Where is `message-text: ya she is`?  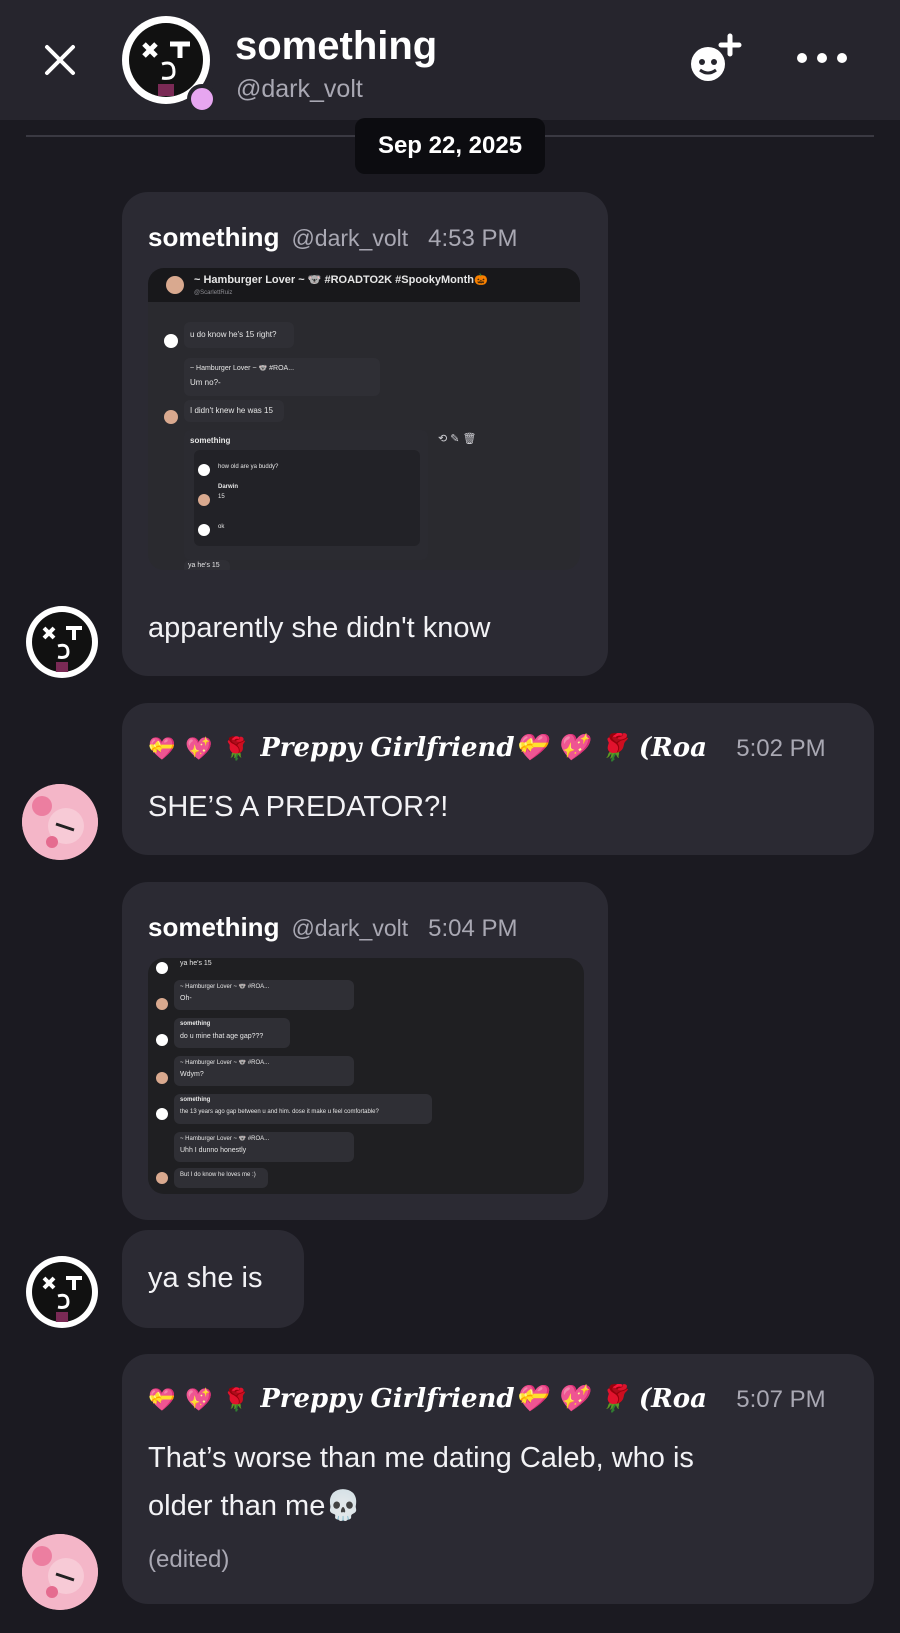 message-text: ya she is is located at coordinates (205, 1278).